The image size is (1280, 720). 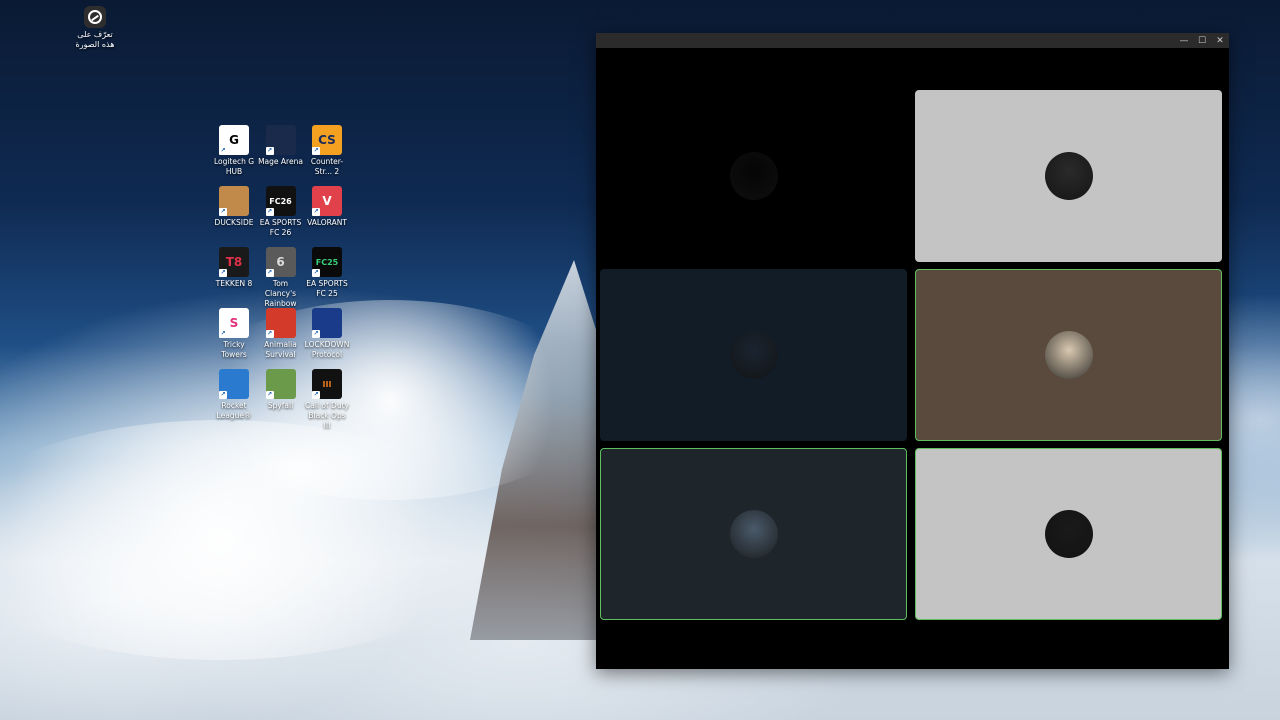 I want to click on animalia-icon: ↗, so click(x=280, y=323).